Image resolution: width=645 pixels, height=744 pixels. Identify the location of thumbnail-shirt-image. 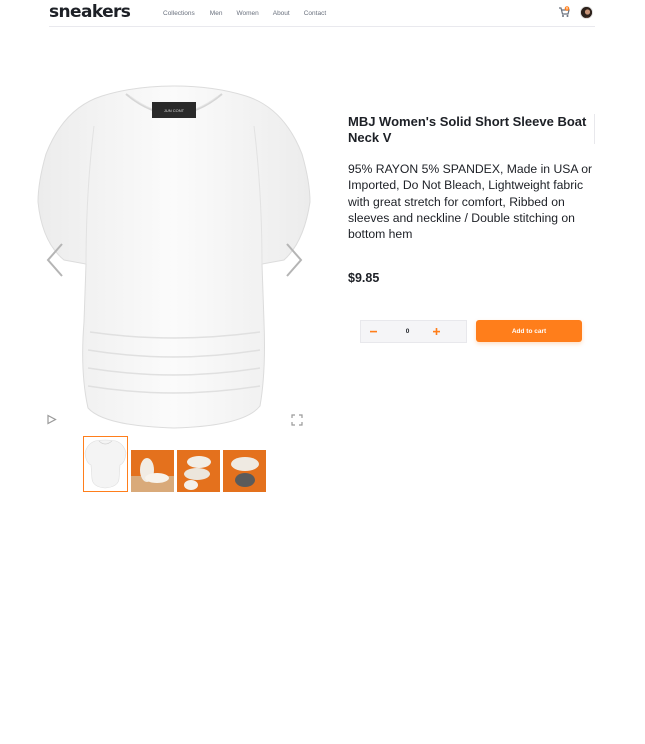
(105, 464).